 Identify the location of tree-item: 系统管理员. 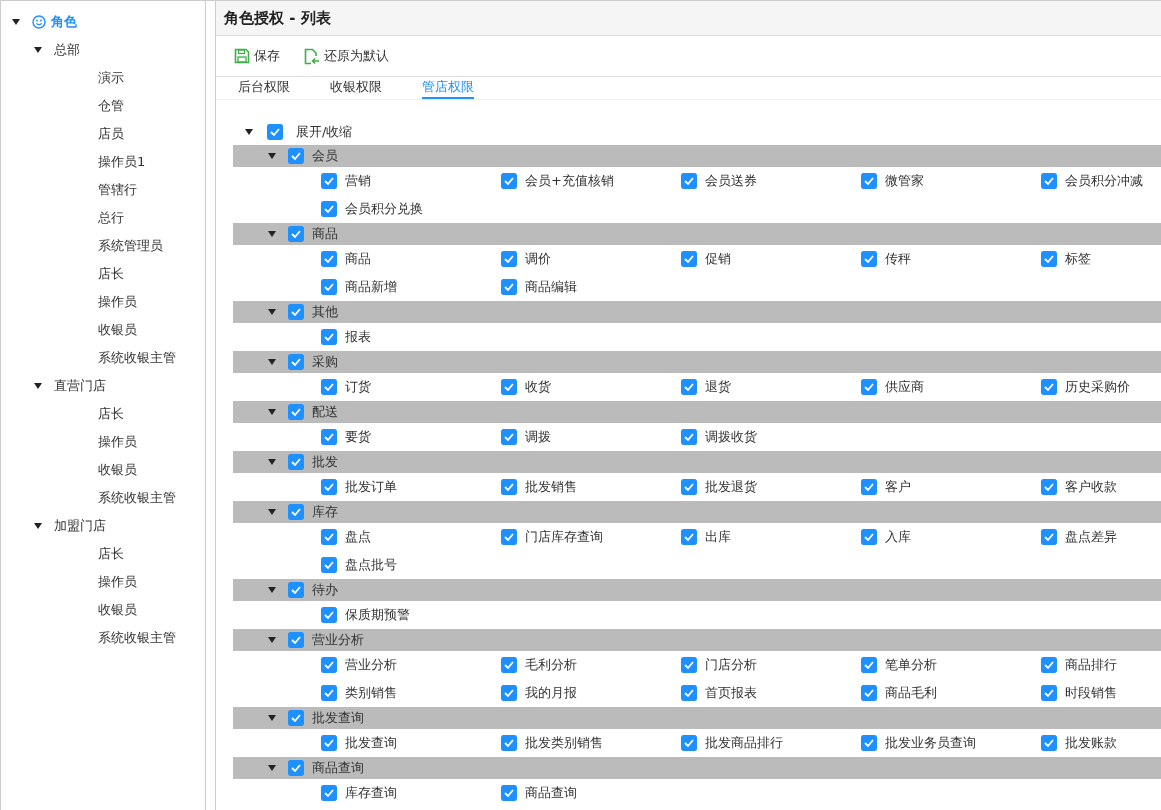
(130, 246).